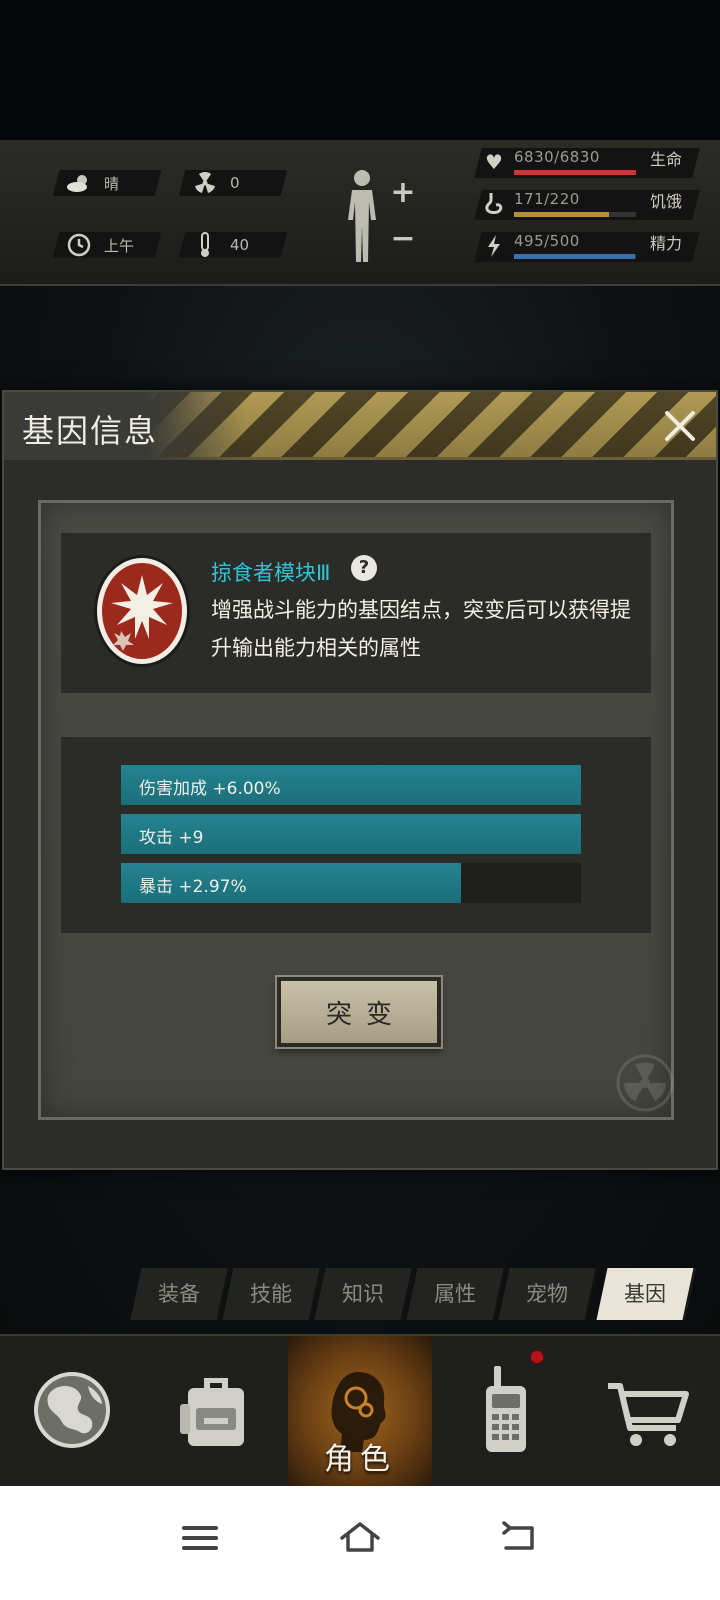 This screenshot has height=1600, width=720. What do you see at coordinates (594, 164) in the screenshot?
I see `vital-health: ♥ 6830/6830 生命` at bounding box center [594, 164].